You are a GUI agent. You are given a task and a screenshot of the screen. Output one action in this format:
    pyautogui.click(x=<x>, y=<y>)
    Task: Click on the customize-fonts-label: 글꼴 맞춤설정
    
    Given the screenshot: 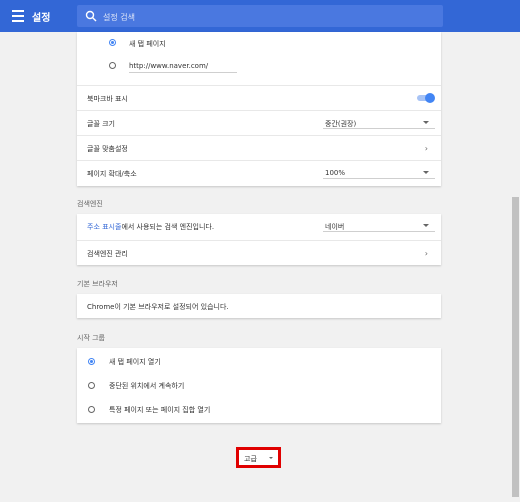 What is the action you would take?
    pyautogui.click(x=107, y=149)
    